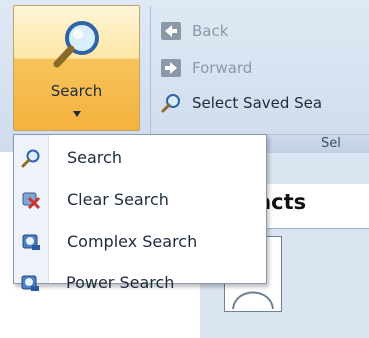 The width and height of the screenshot is (369, 338). I want to click on power-search-icon, so click(30, 283).